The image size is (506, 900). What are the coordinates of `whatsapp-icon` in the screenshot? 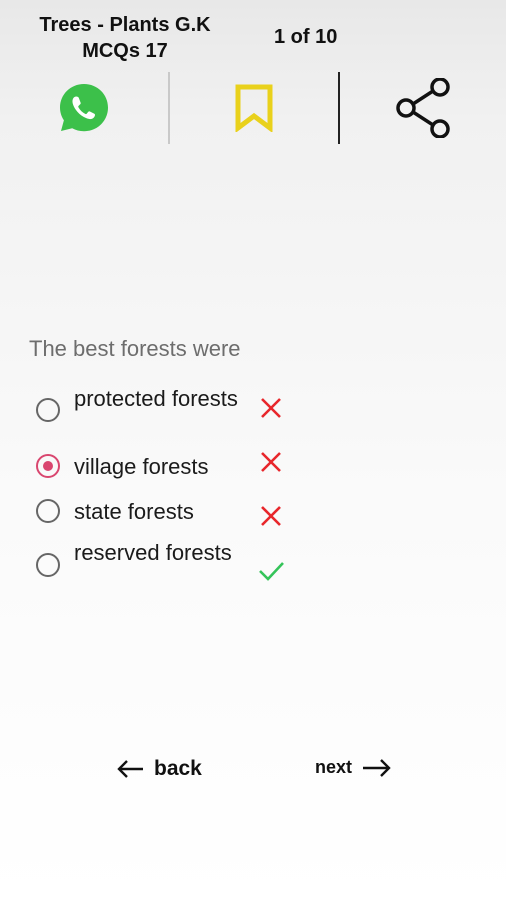 It's located at (84, 108).